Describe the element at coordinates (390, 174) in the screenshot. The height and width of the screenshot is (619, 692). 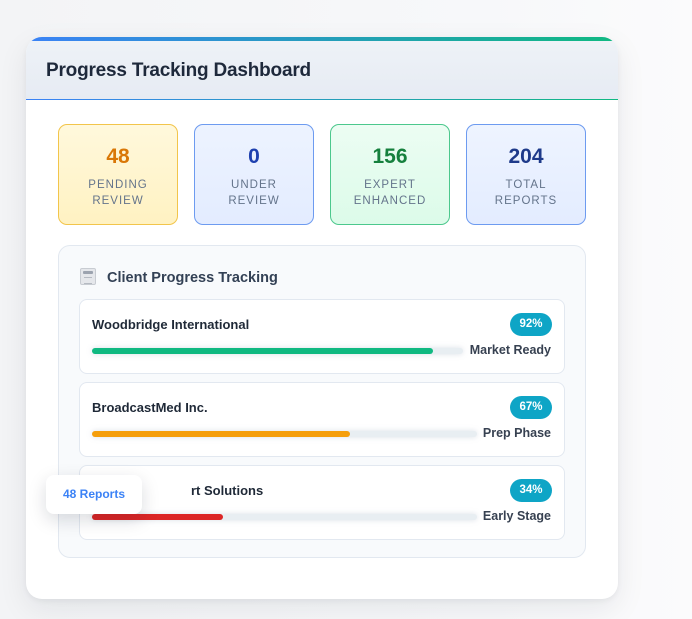
I see `stat-expert-enhanced: 156 EXPERT ENHANCED` at that location.